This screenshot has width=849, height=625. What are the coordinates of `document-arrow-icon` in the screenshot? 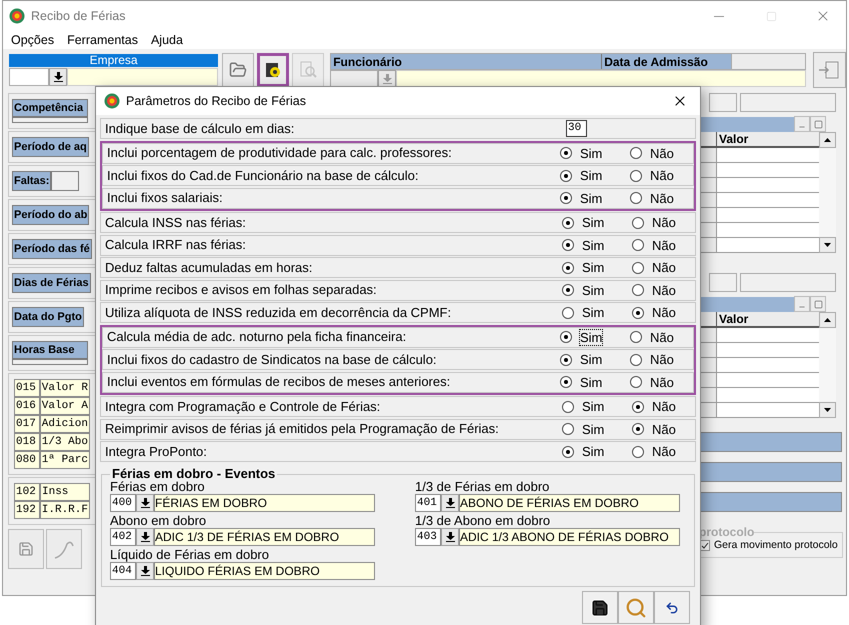 It's located at (829, 70).